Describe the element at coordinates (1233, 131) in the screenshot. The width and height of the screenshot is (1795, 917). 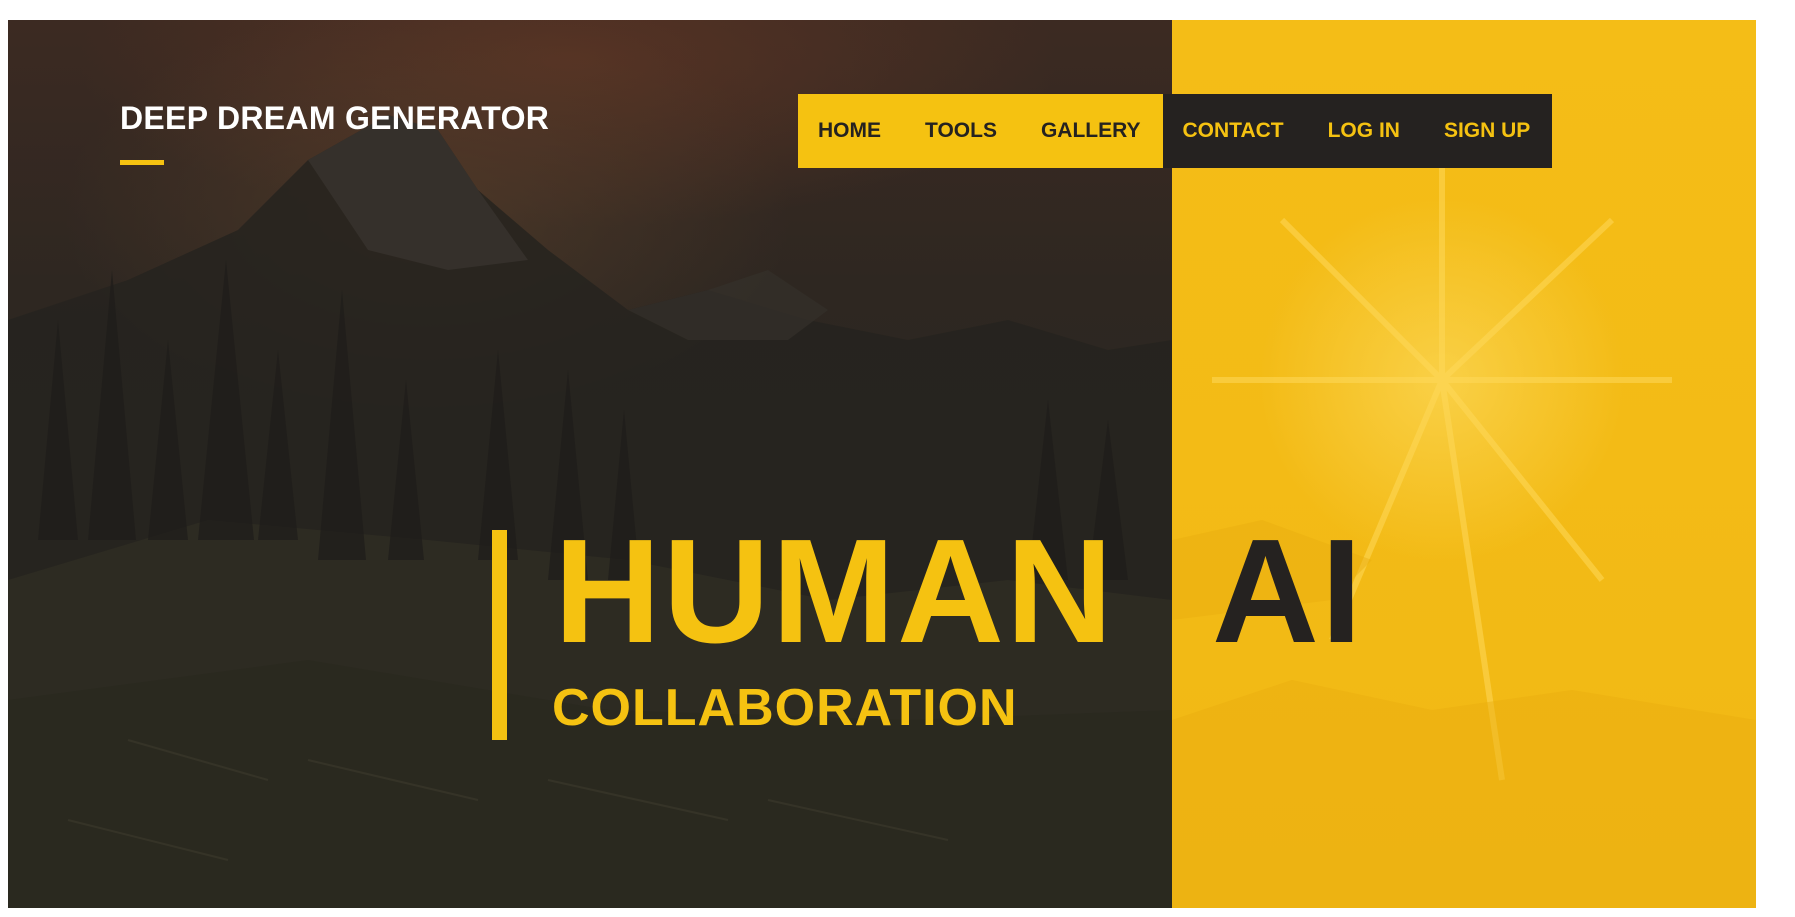
I see `nav-item-contact: CONTACT` at that location.